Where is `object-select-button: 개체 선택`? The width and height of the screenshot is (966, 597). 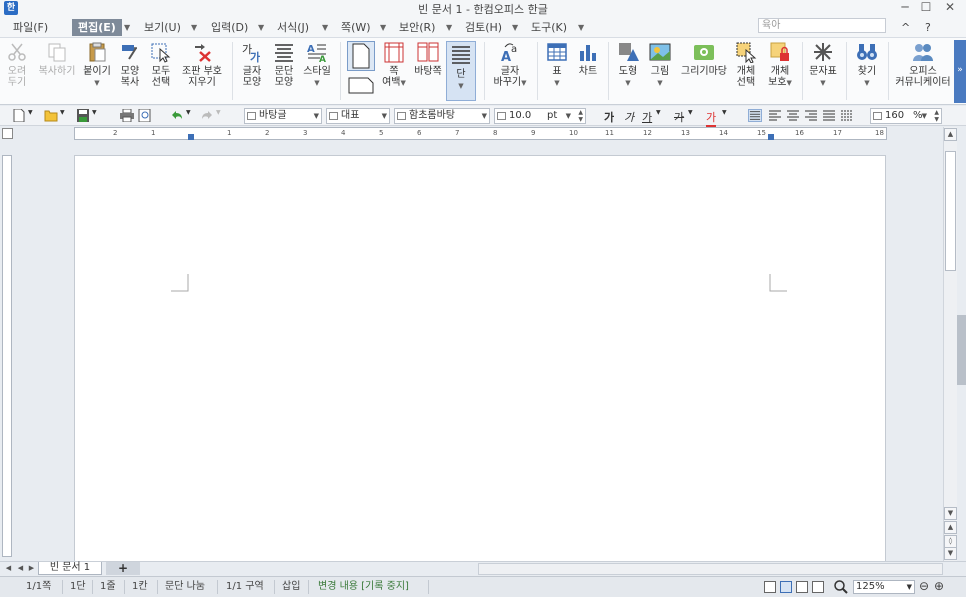
object-select-button: 개체 선택 is located at coordinates (746, 64).